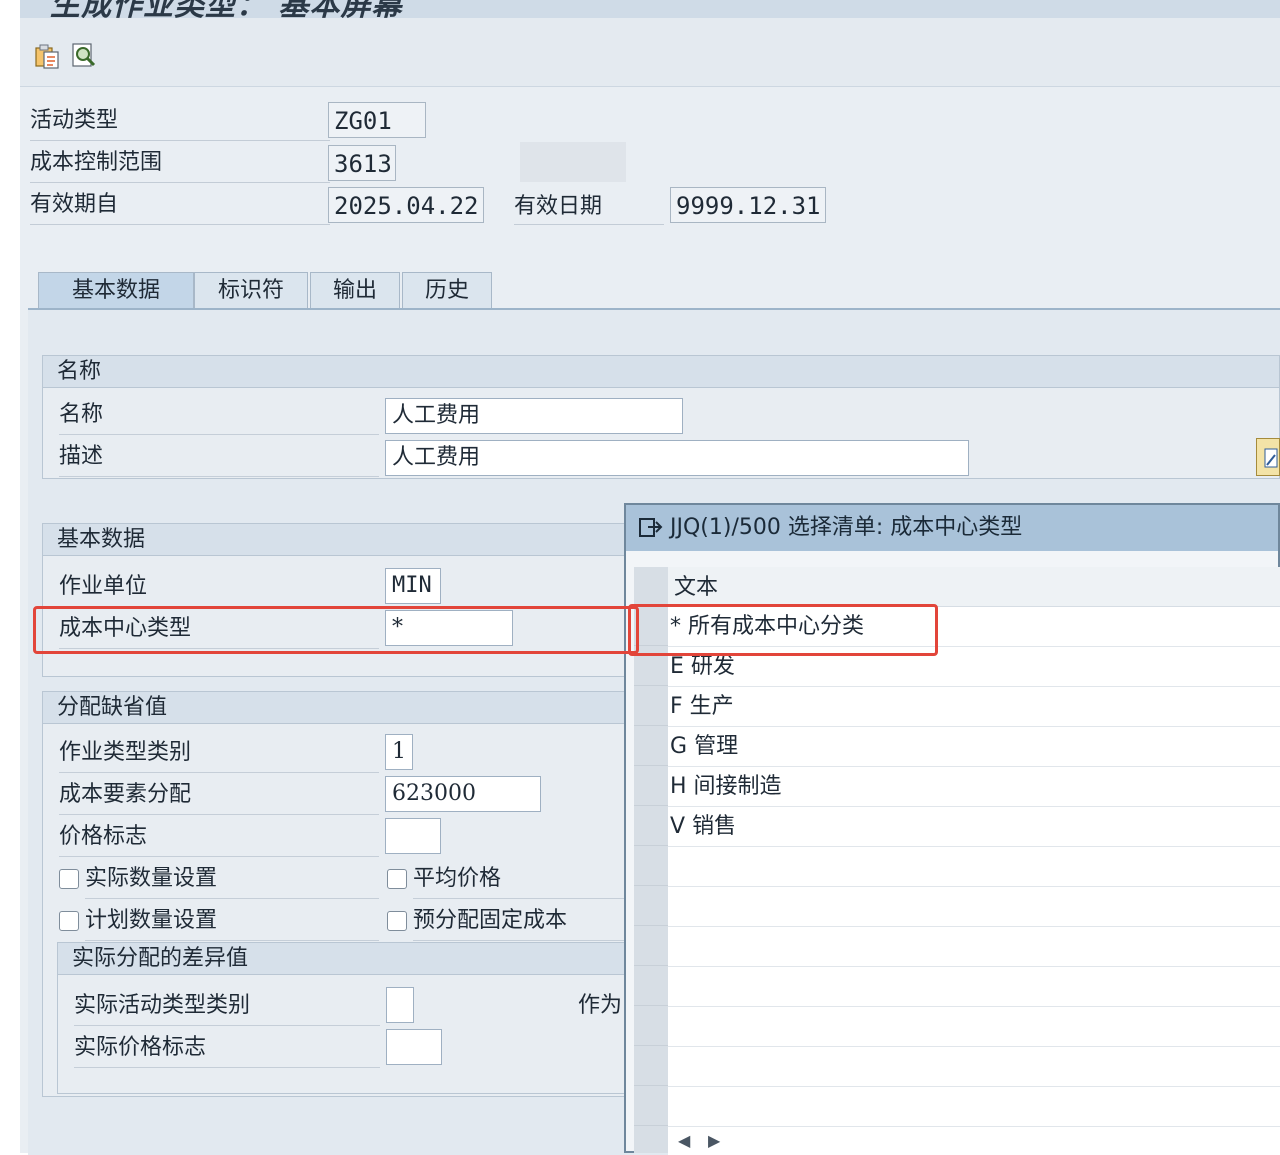 This screenshot has width=1280, height=1155. Describe the element at coordinates (974, 747) in the screenshot. I see `list-item: G 管理` at that location.